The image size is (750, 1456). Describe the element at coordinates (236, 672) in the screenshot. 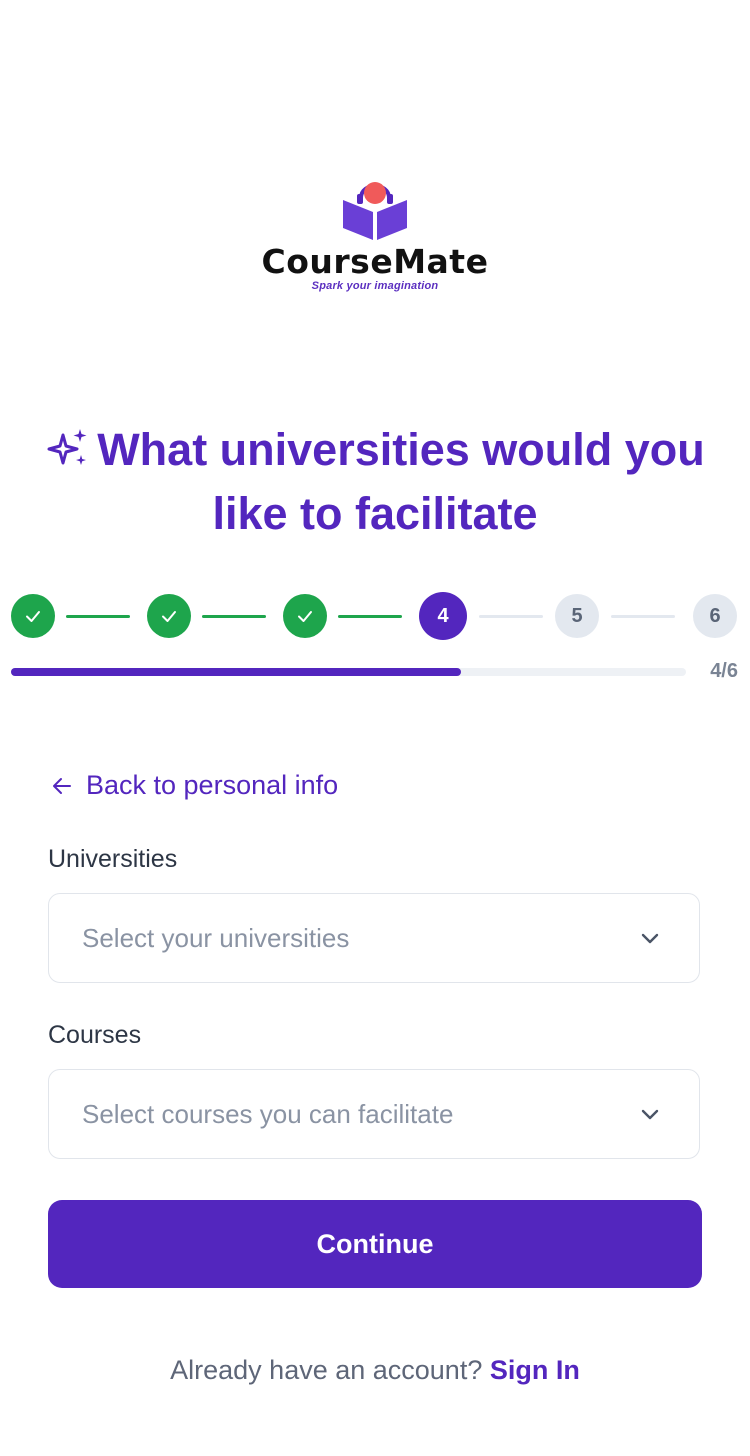

I see `progress-fill` at that location.